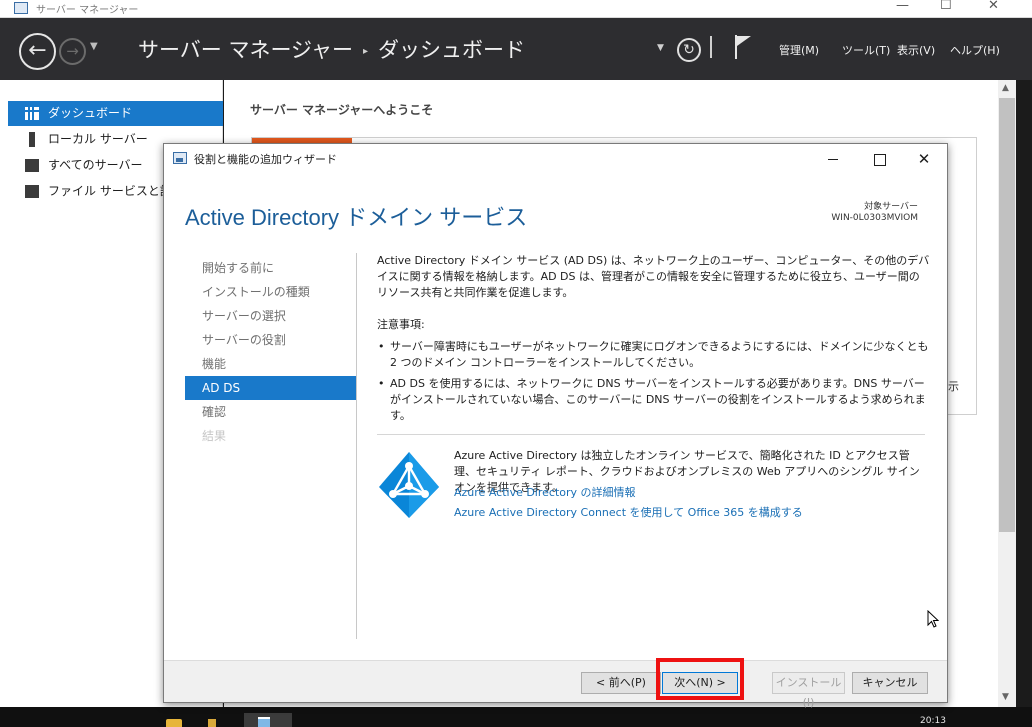 This screenshot has height=727, width=1032. What do you see at coordinates (270, 268) in the screenshot?
I see `step-before-you-begin: 開始する前に` at bounding box center [270, 268].